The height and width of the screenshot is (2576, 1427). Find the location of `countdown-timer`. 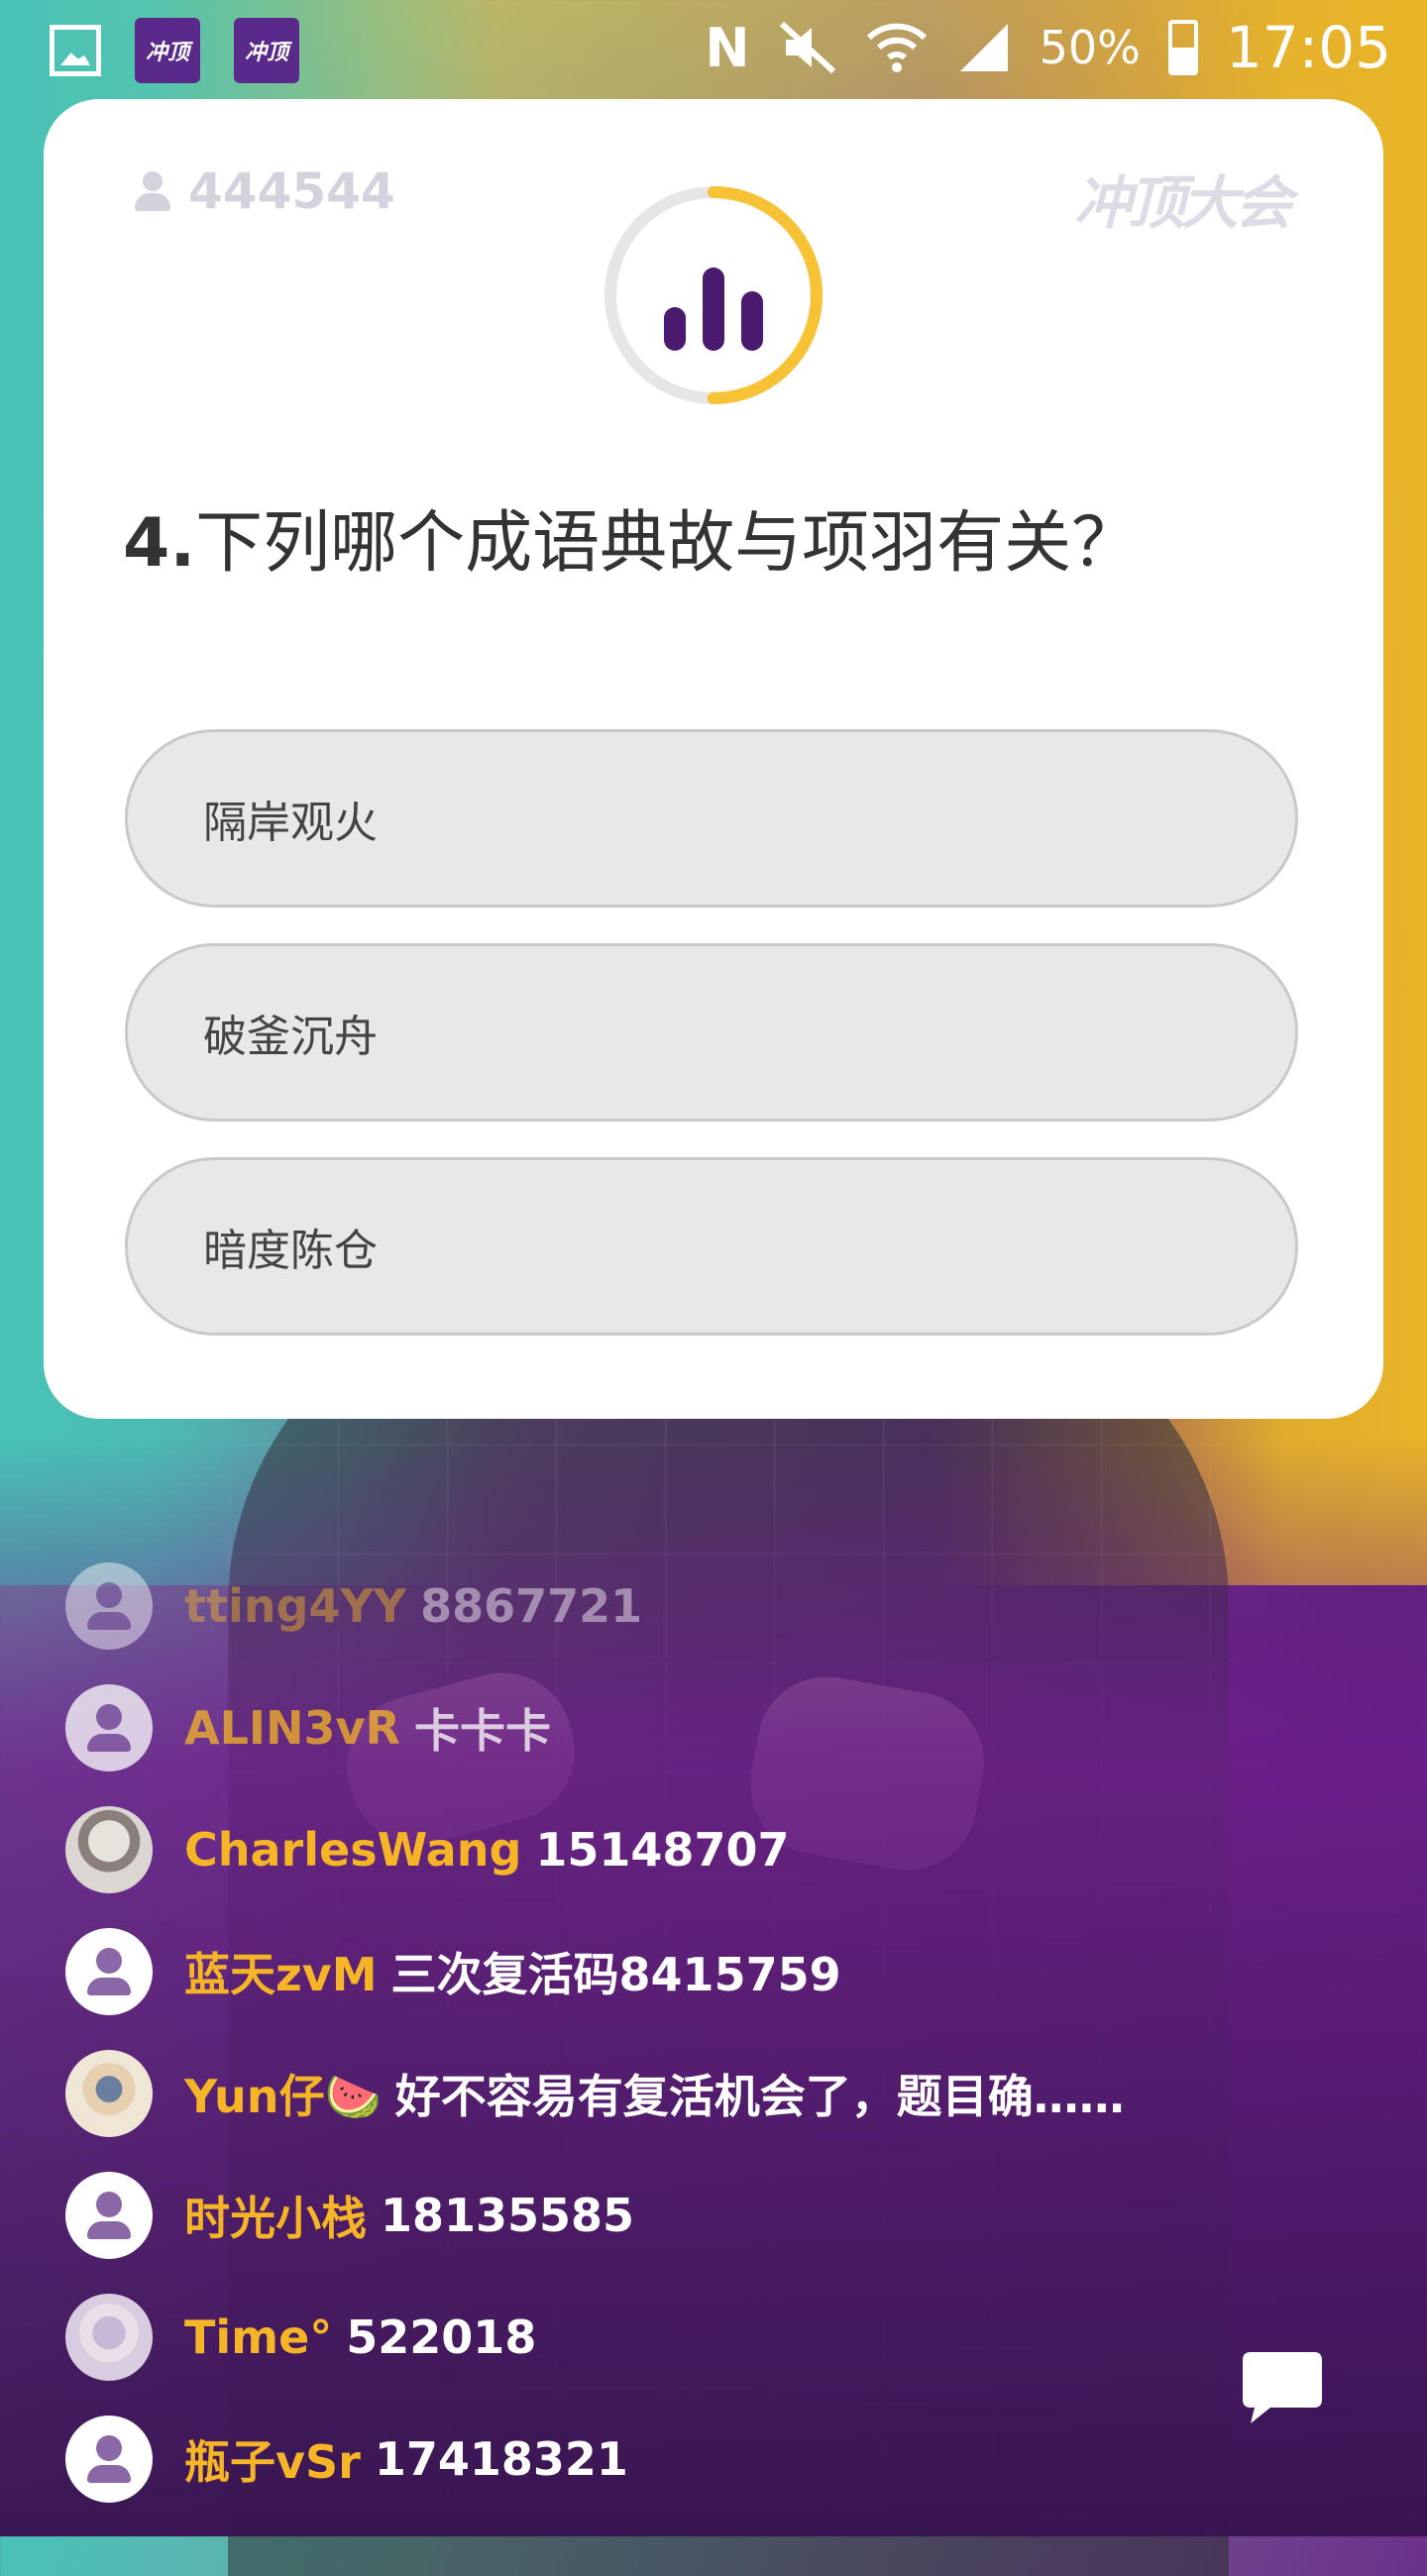

countdown-timer is located at coordinates (713, 295).